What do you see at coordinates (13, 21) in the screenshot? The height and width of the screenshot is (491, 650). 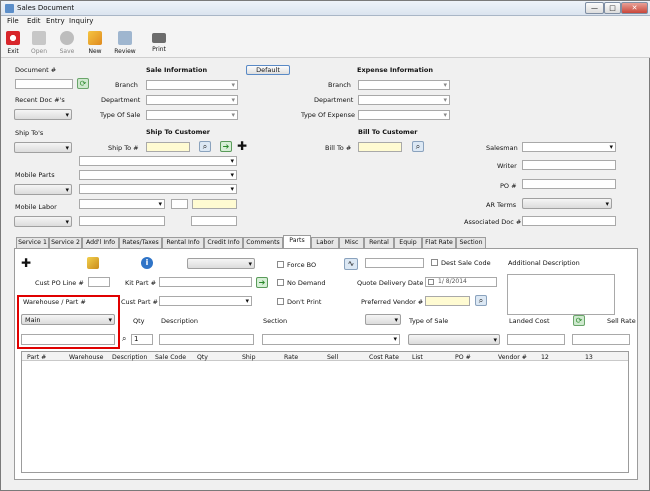 I see `menu-file: File` at bounding box center [13, 21].